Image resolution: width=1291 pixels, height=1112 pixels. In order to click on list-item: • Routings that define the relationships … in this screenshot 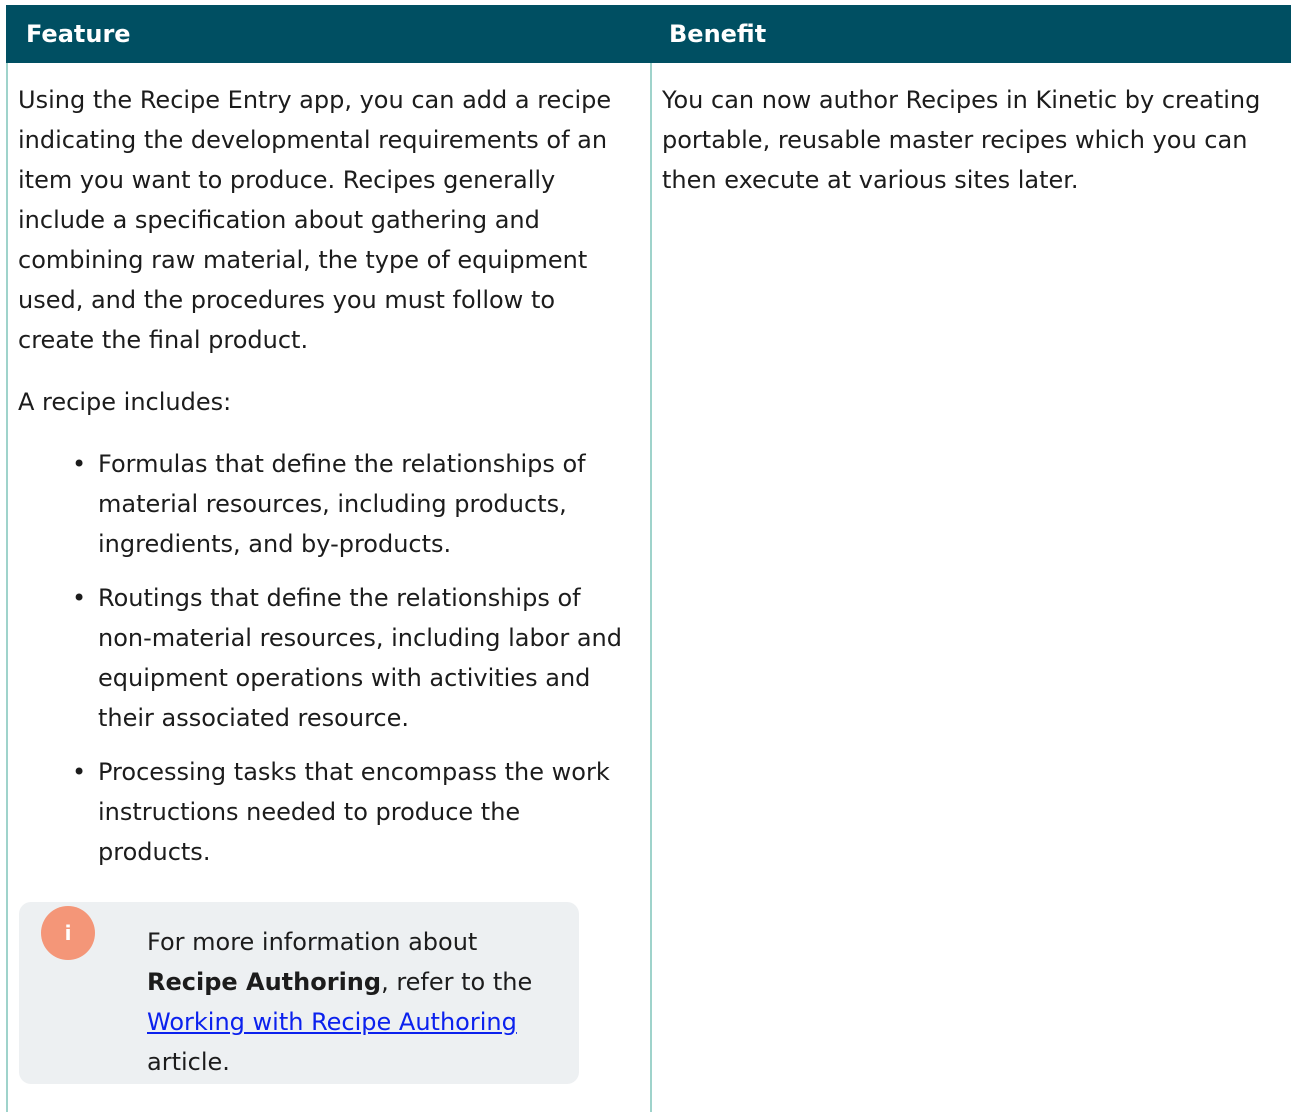, I will do `click(352, 658)`.